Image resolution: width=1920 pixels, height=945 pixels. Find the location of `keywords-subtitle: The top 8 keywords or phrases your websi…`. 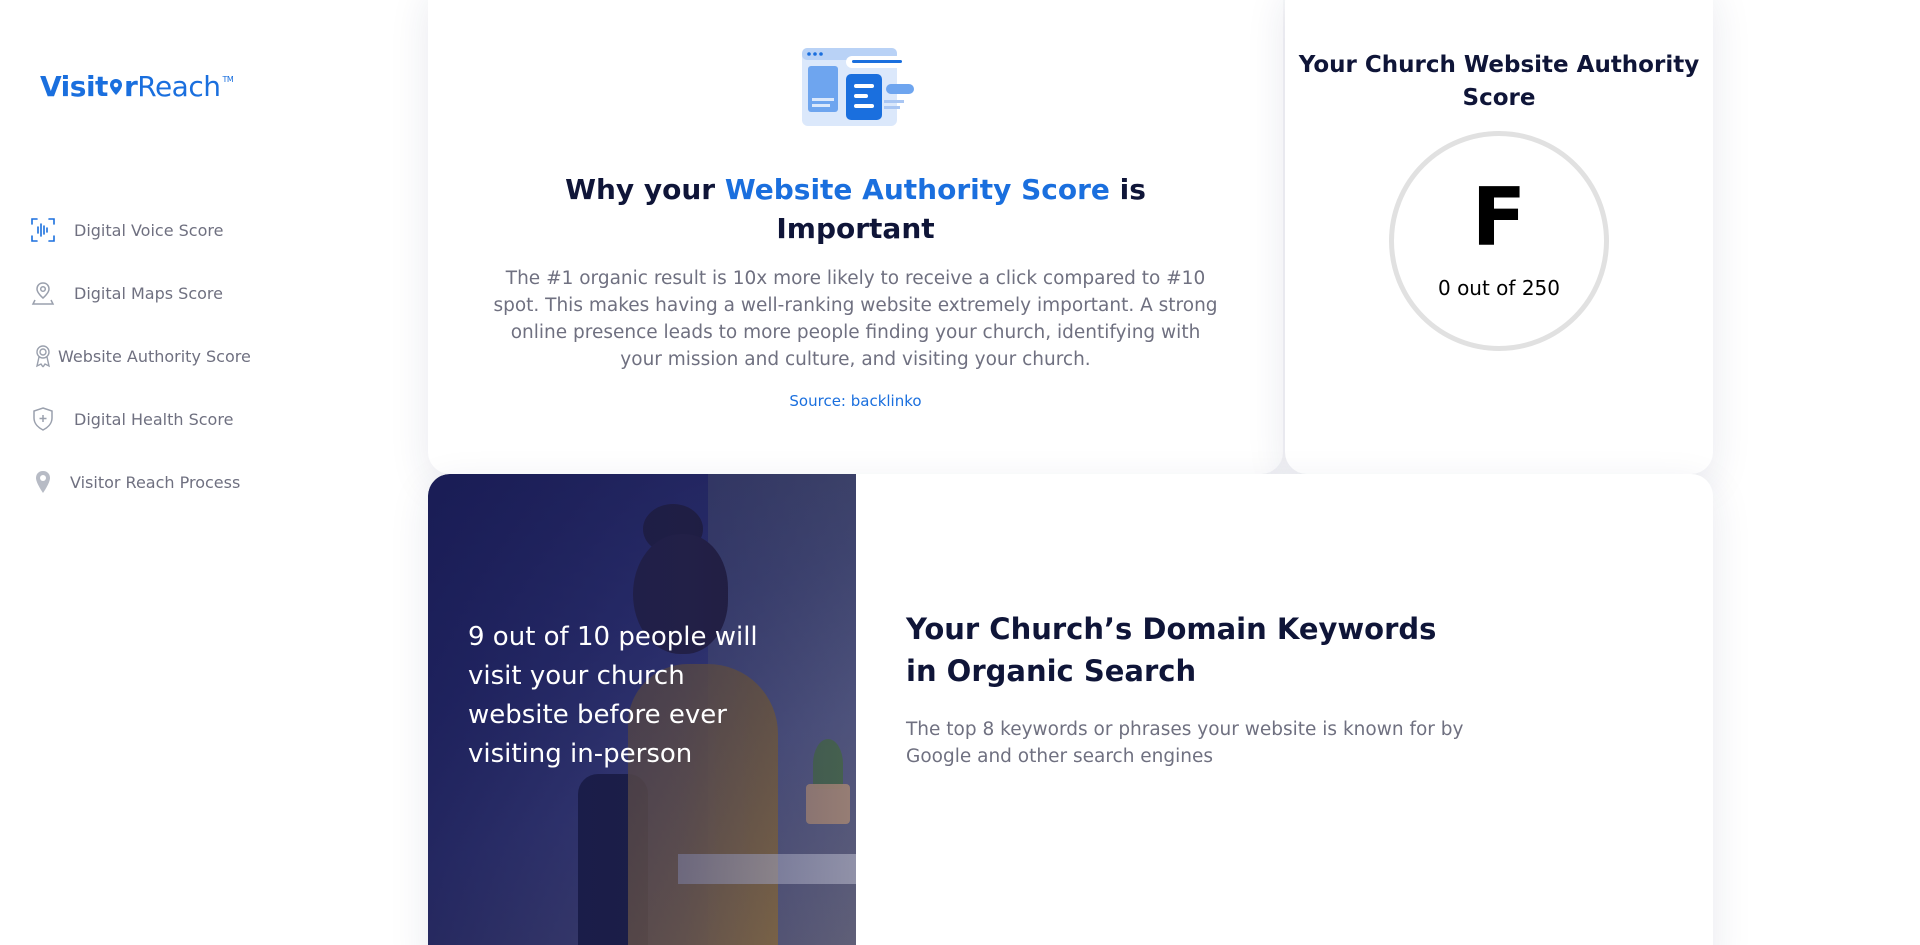

keywords-subtitle: The top 8 keywords or phrases your websi… is located at coordinates (1185, 743).